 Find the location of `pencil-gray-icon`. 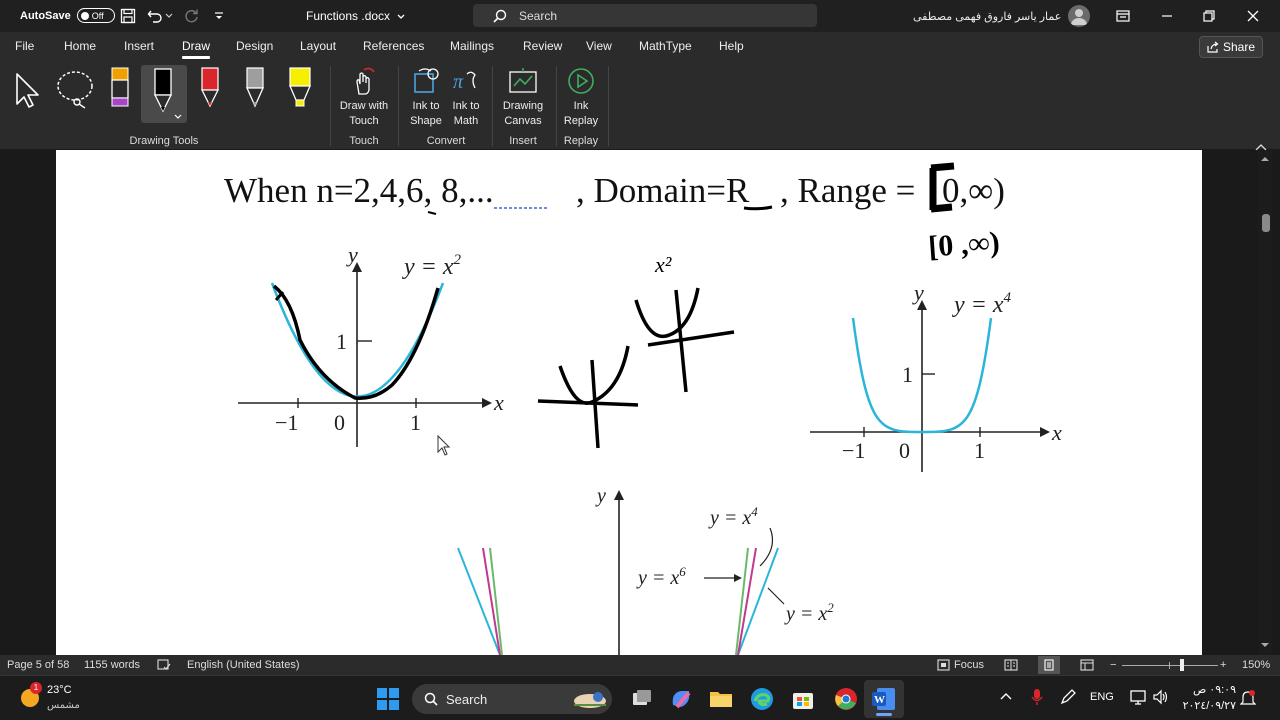

pencil-gray-icon is located at coordinates (255, 91).